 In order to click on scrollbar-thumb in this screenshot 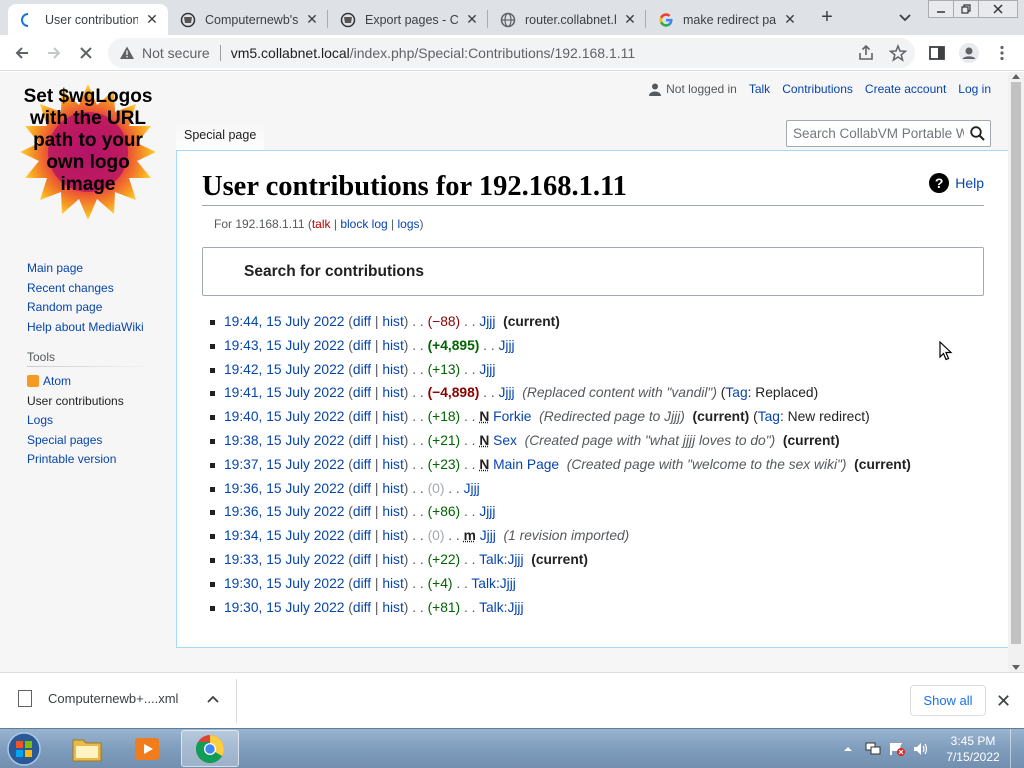, I will do `click(1016, 363)`.